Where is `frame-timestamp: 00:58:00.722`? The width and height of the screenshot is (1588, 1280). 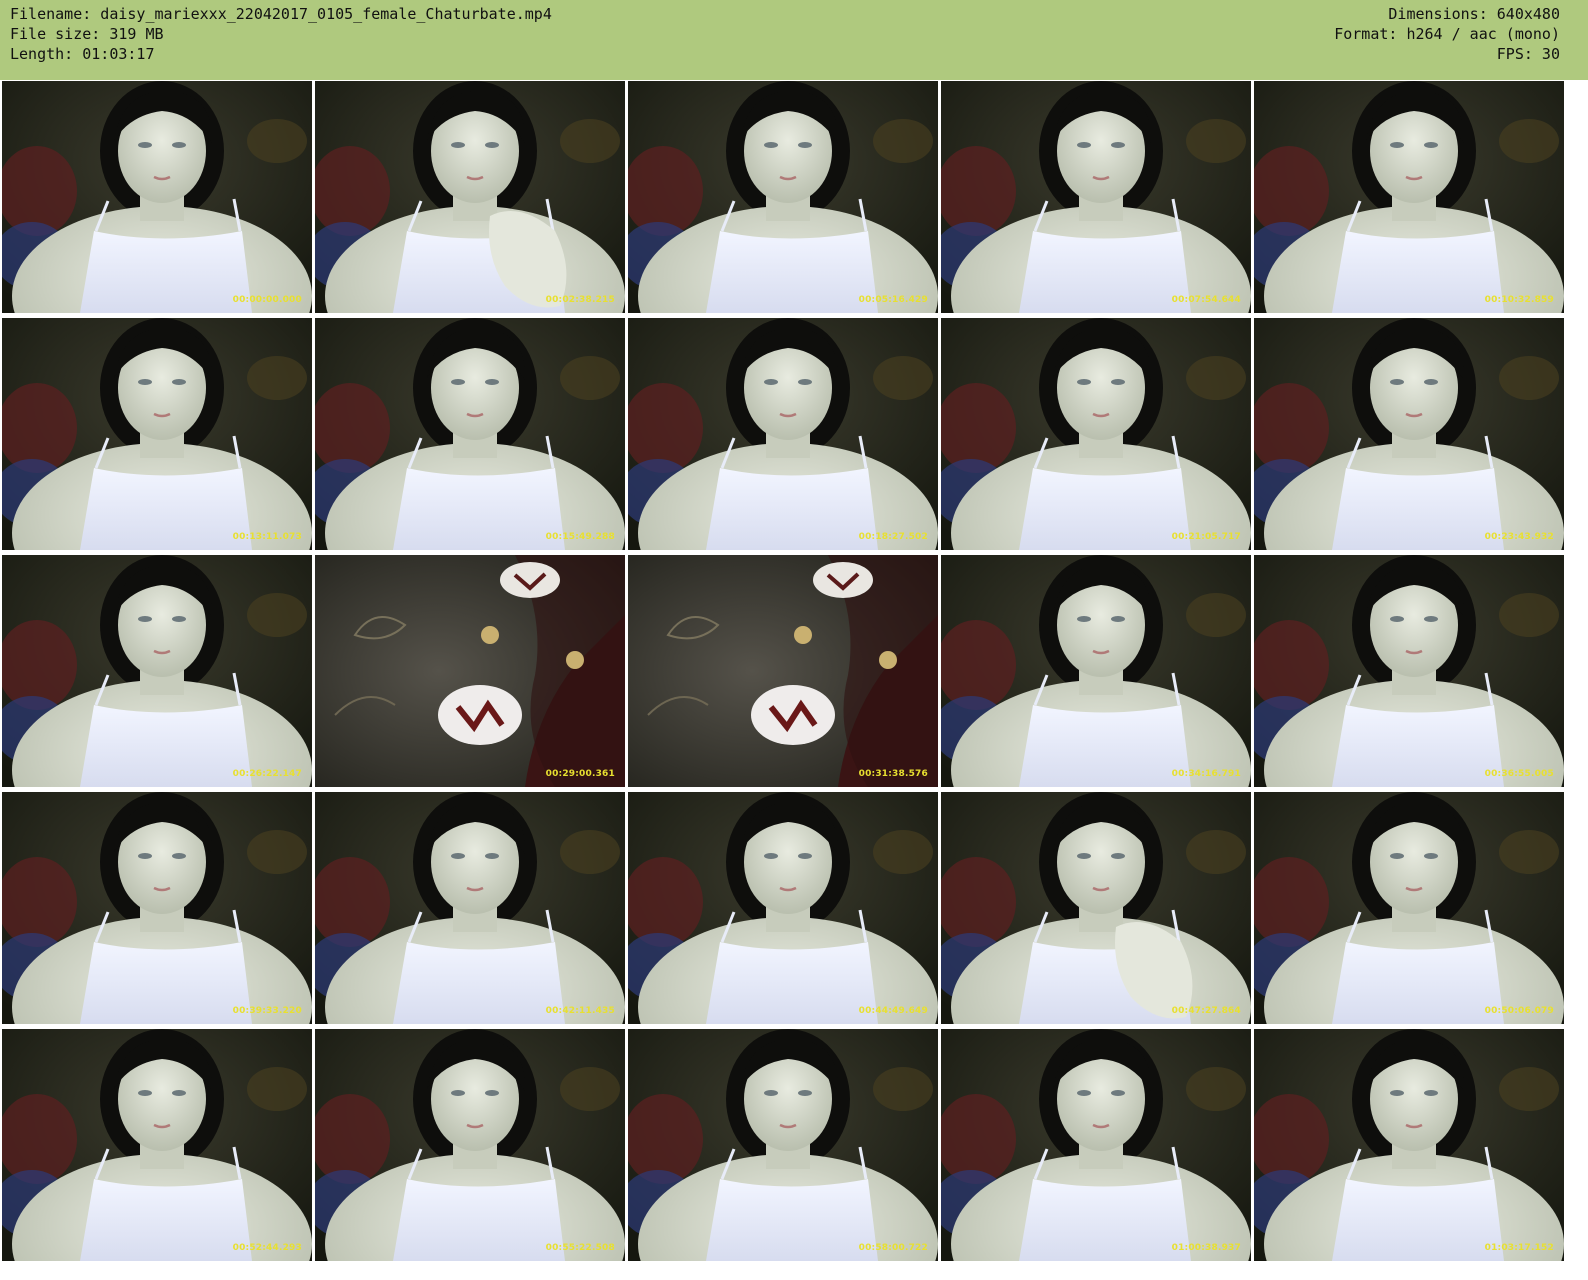 frame-timestamp: 00:58:00.722 is located at coordinates (893, 1248).